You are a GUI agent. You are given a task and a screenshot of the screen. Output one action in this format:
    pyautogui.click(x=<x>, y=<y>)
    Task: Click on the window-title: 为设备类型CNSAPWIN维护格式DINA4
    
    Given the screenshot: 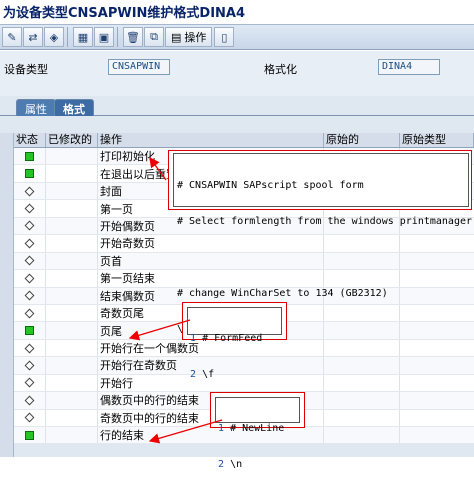 What is the action you would take?
    pyautogui.click(x=237, y=11)
    